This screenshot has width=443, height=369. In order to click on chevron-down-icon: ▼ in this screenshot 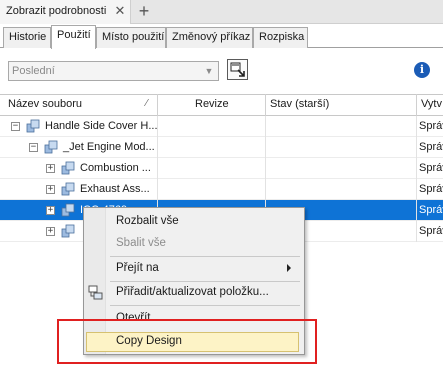, I will do `click(209, 71)`.